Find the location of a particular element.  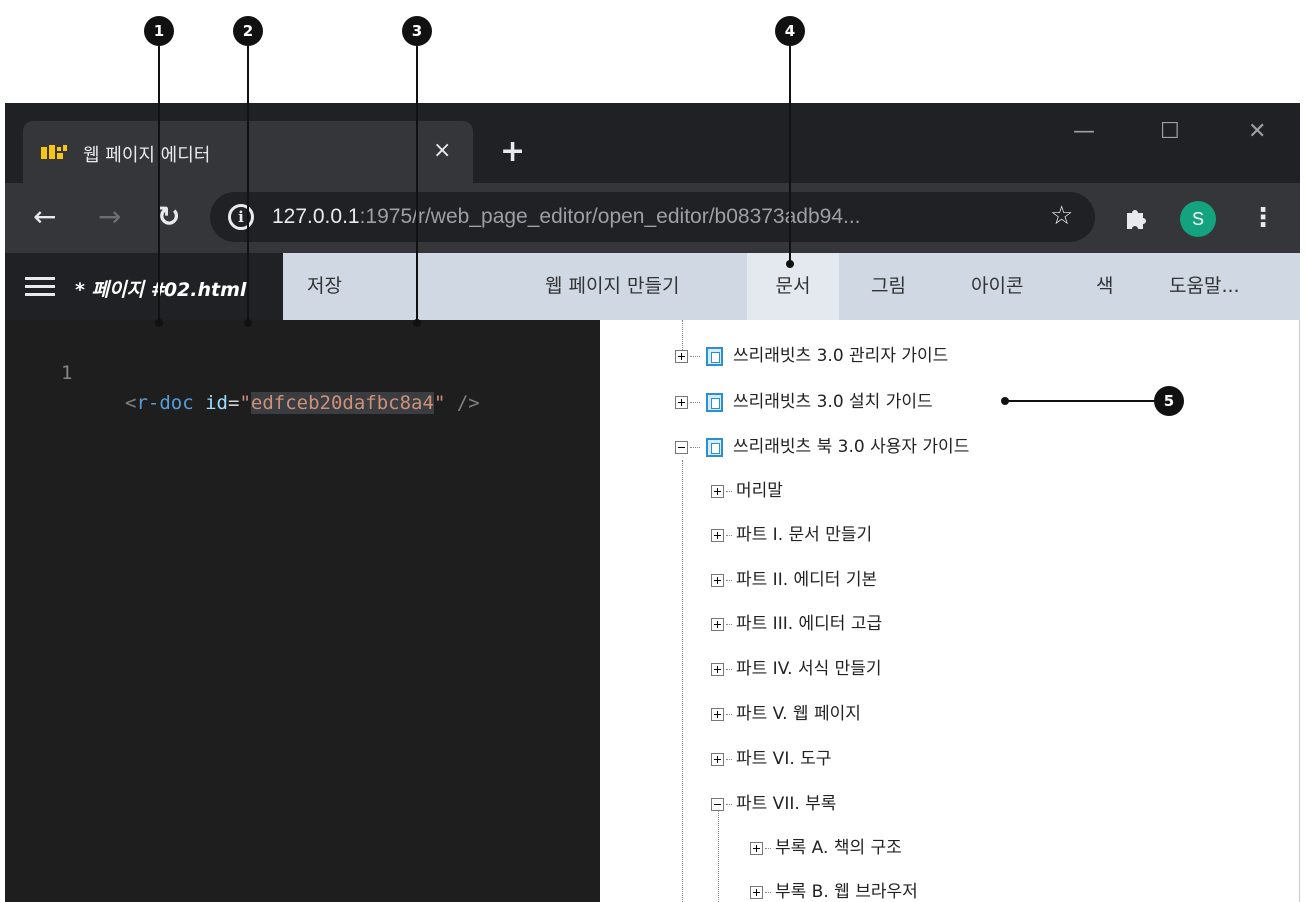

app-favicon-icon is located at coordinates (54, 152).